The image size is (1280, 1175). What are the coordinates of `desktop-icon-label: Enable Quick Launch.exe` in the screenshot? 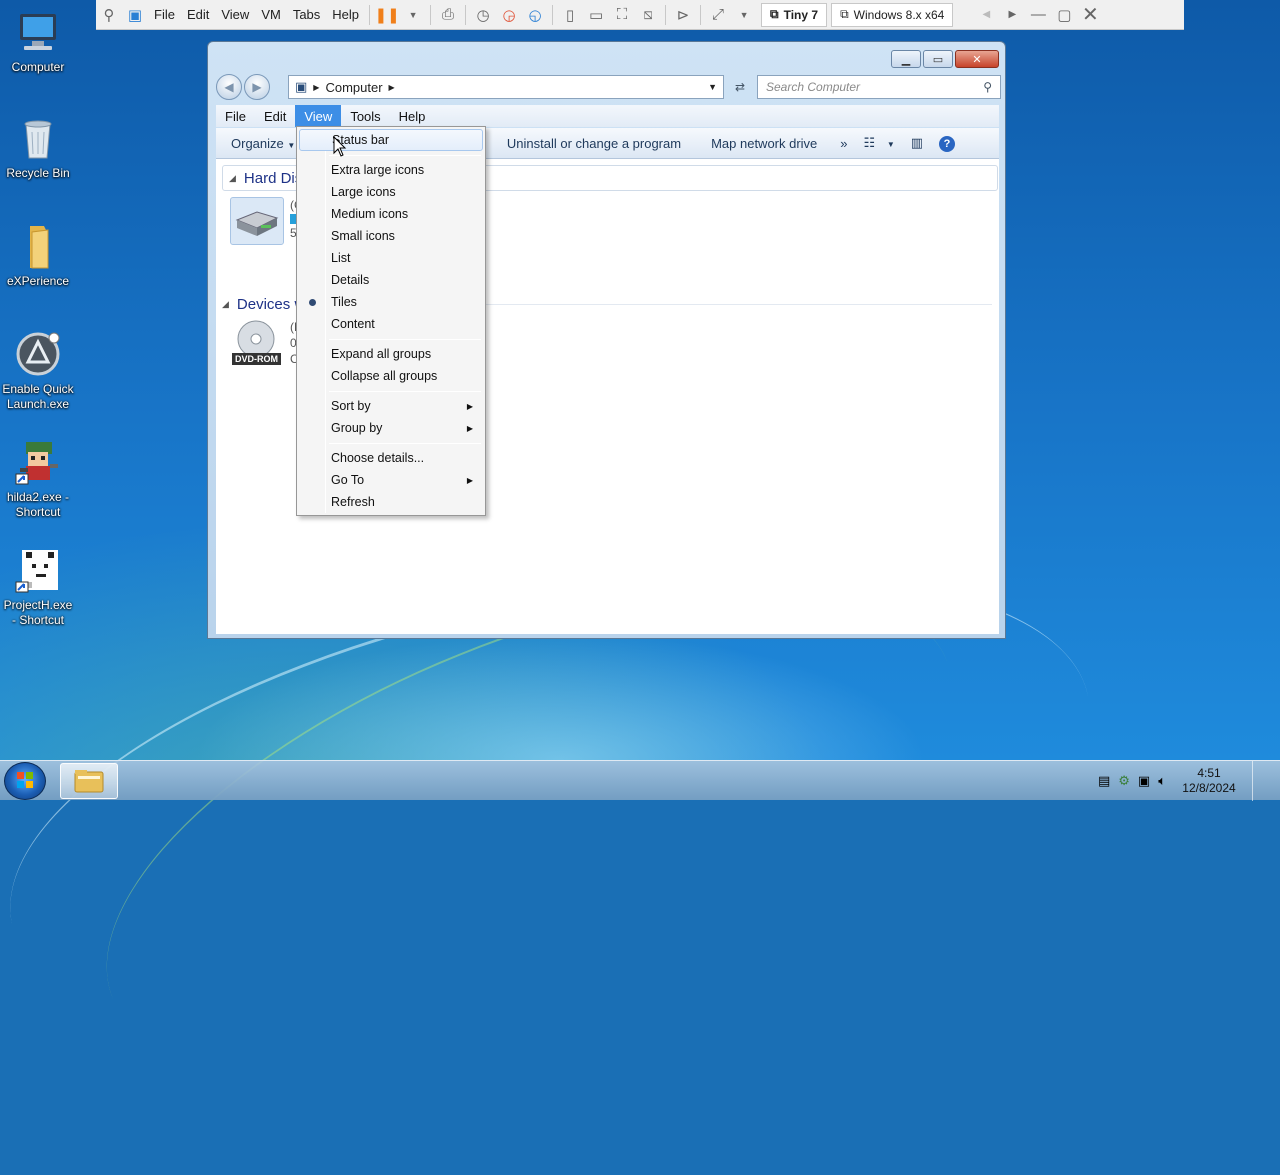 It's located at (38, 396).